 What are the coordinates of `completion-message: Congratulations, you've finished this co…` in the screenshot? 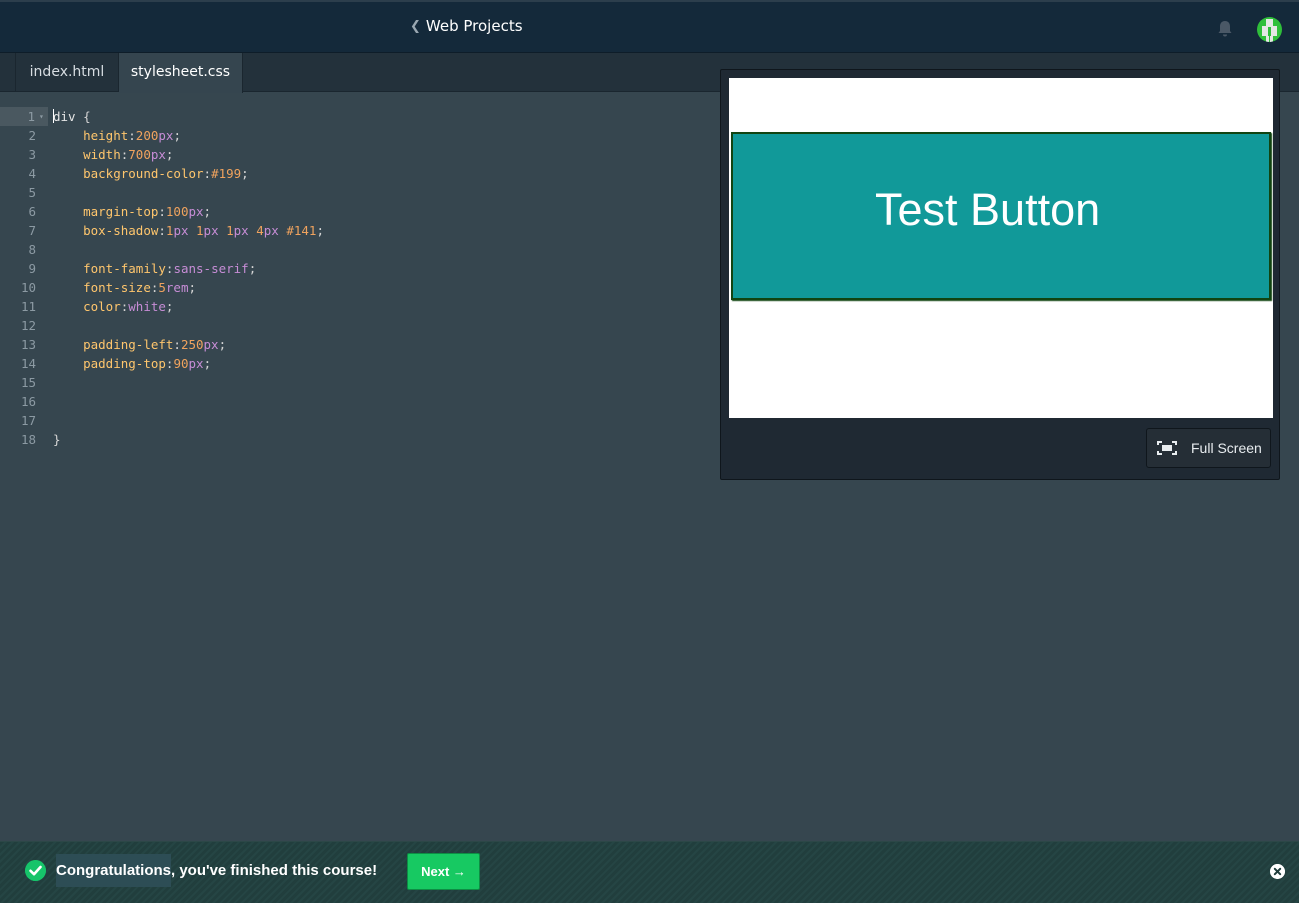 It's located at (213, 871).